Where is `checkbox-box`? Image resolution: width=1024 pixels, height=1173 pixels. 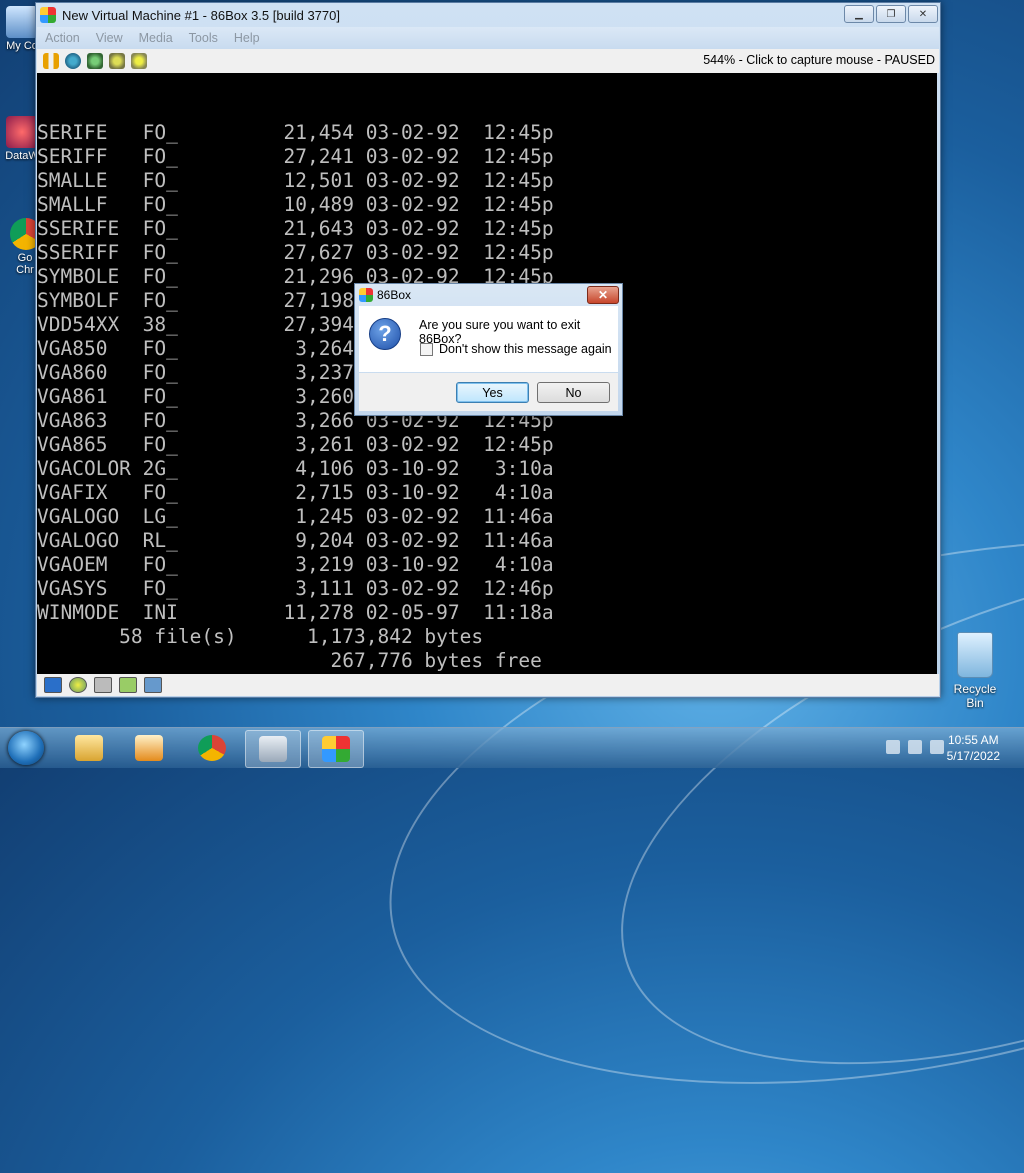 checkbox-box is located at coordinates (426, 349).